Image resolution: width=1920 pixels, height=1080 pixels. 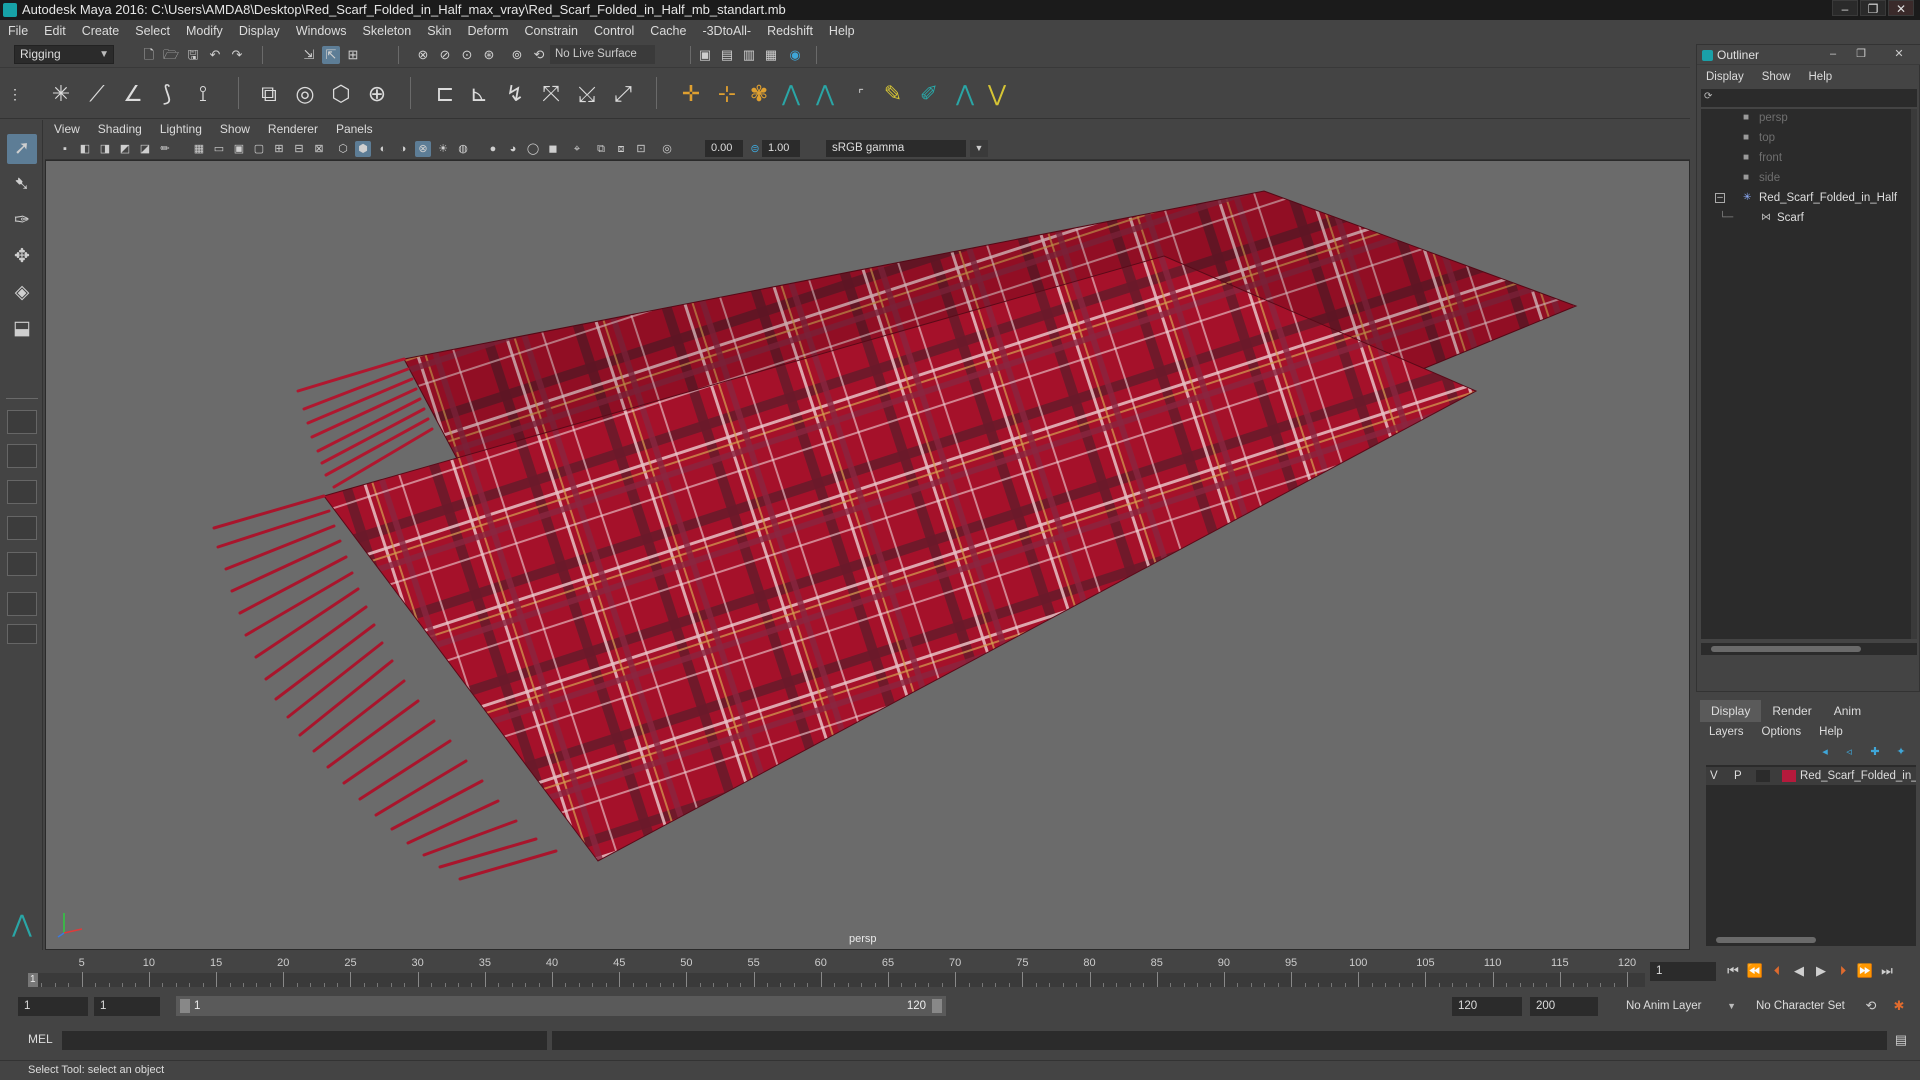 I want to click on cluster-icon: ⊏, so click(x=445, y=94).